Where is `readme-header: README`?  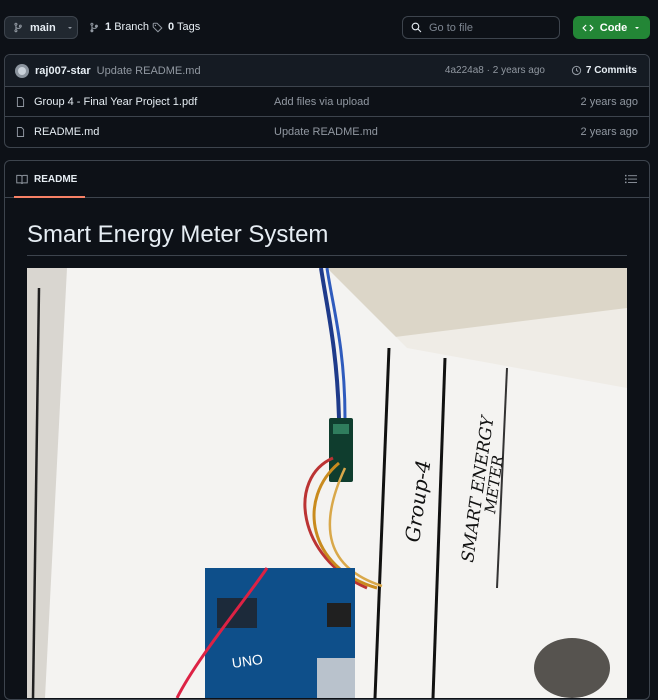
readme-header: README is located at coordinates (327, 179).